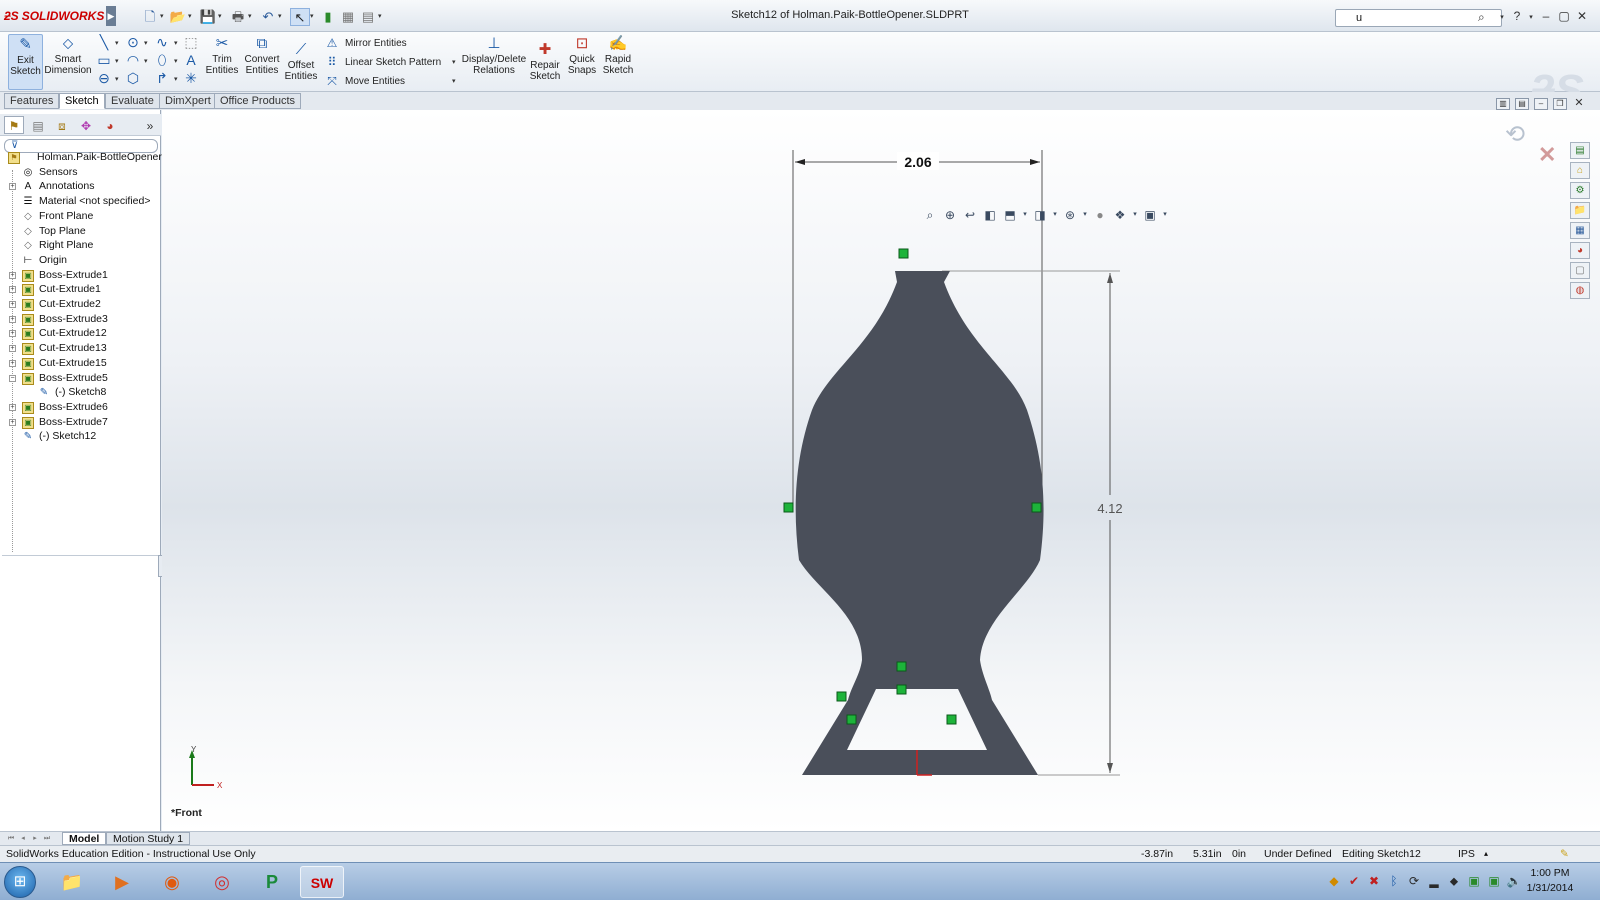 The image size is (1600, 900). Describe the element at coordinates (38, 125) in the screenshot. I see `property-manager-tab-icon: ▤` at that location.